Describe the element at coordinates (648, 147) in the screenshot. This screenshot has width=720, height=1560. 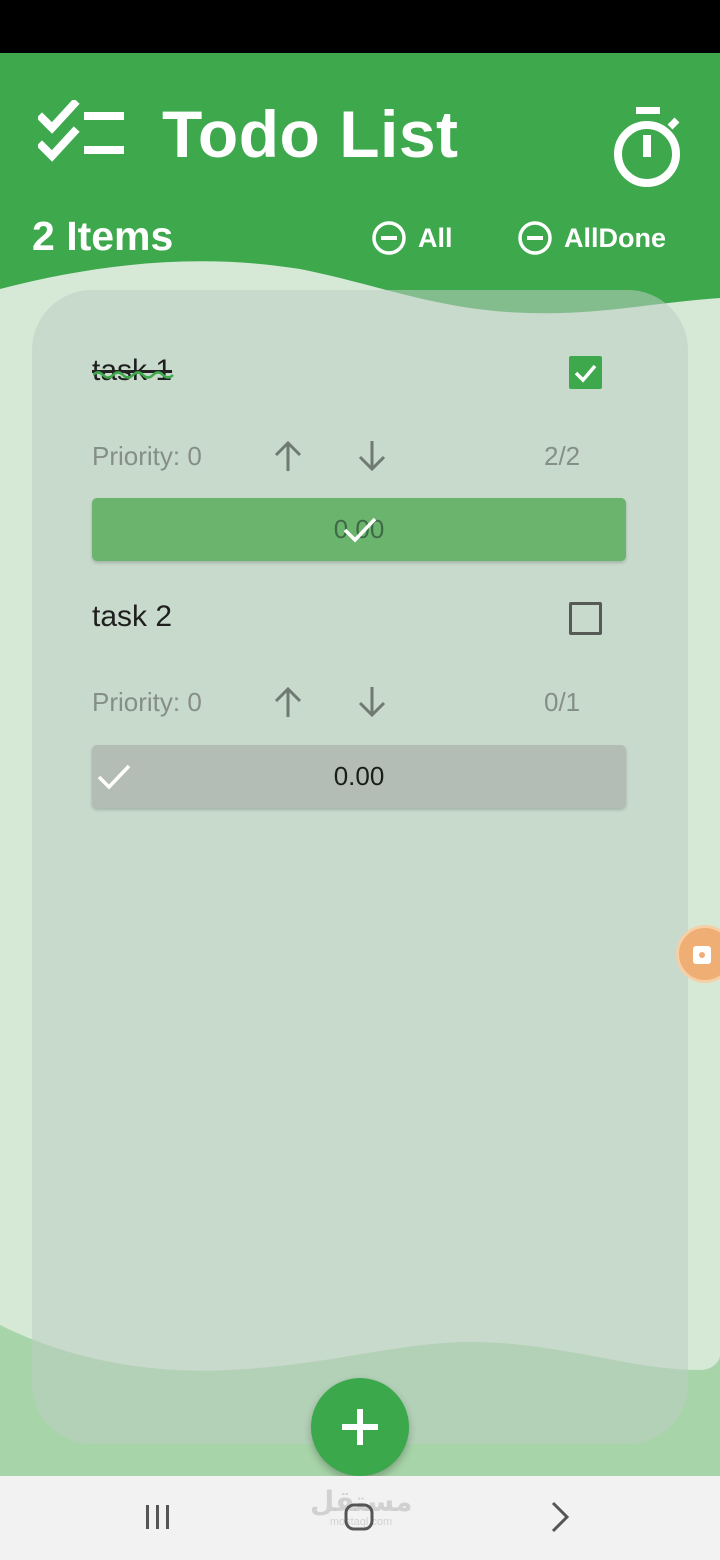
I see `stopwatch-icon` at that location.